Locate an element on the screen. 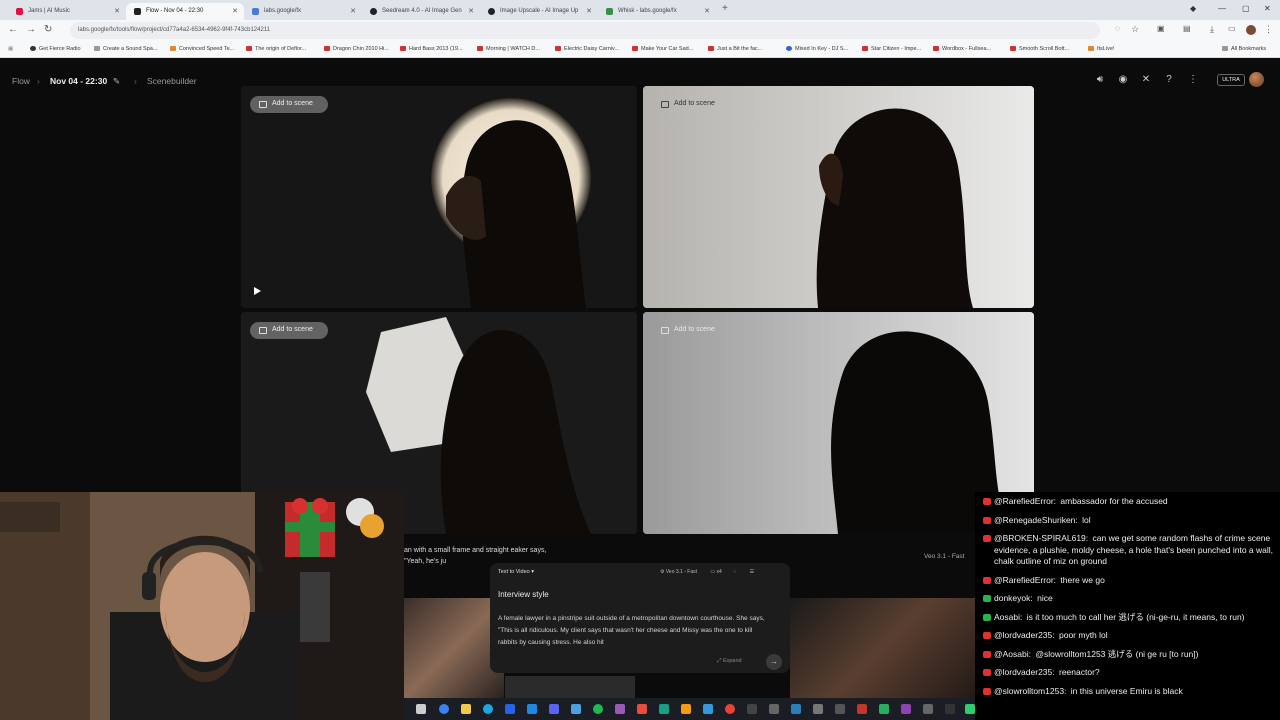 The width and height of the screenshot is (1280, 720). screenshot-icon: ▭ is located at coordinates (1232, 28).